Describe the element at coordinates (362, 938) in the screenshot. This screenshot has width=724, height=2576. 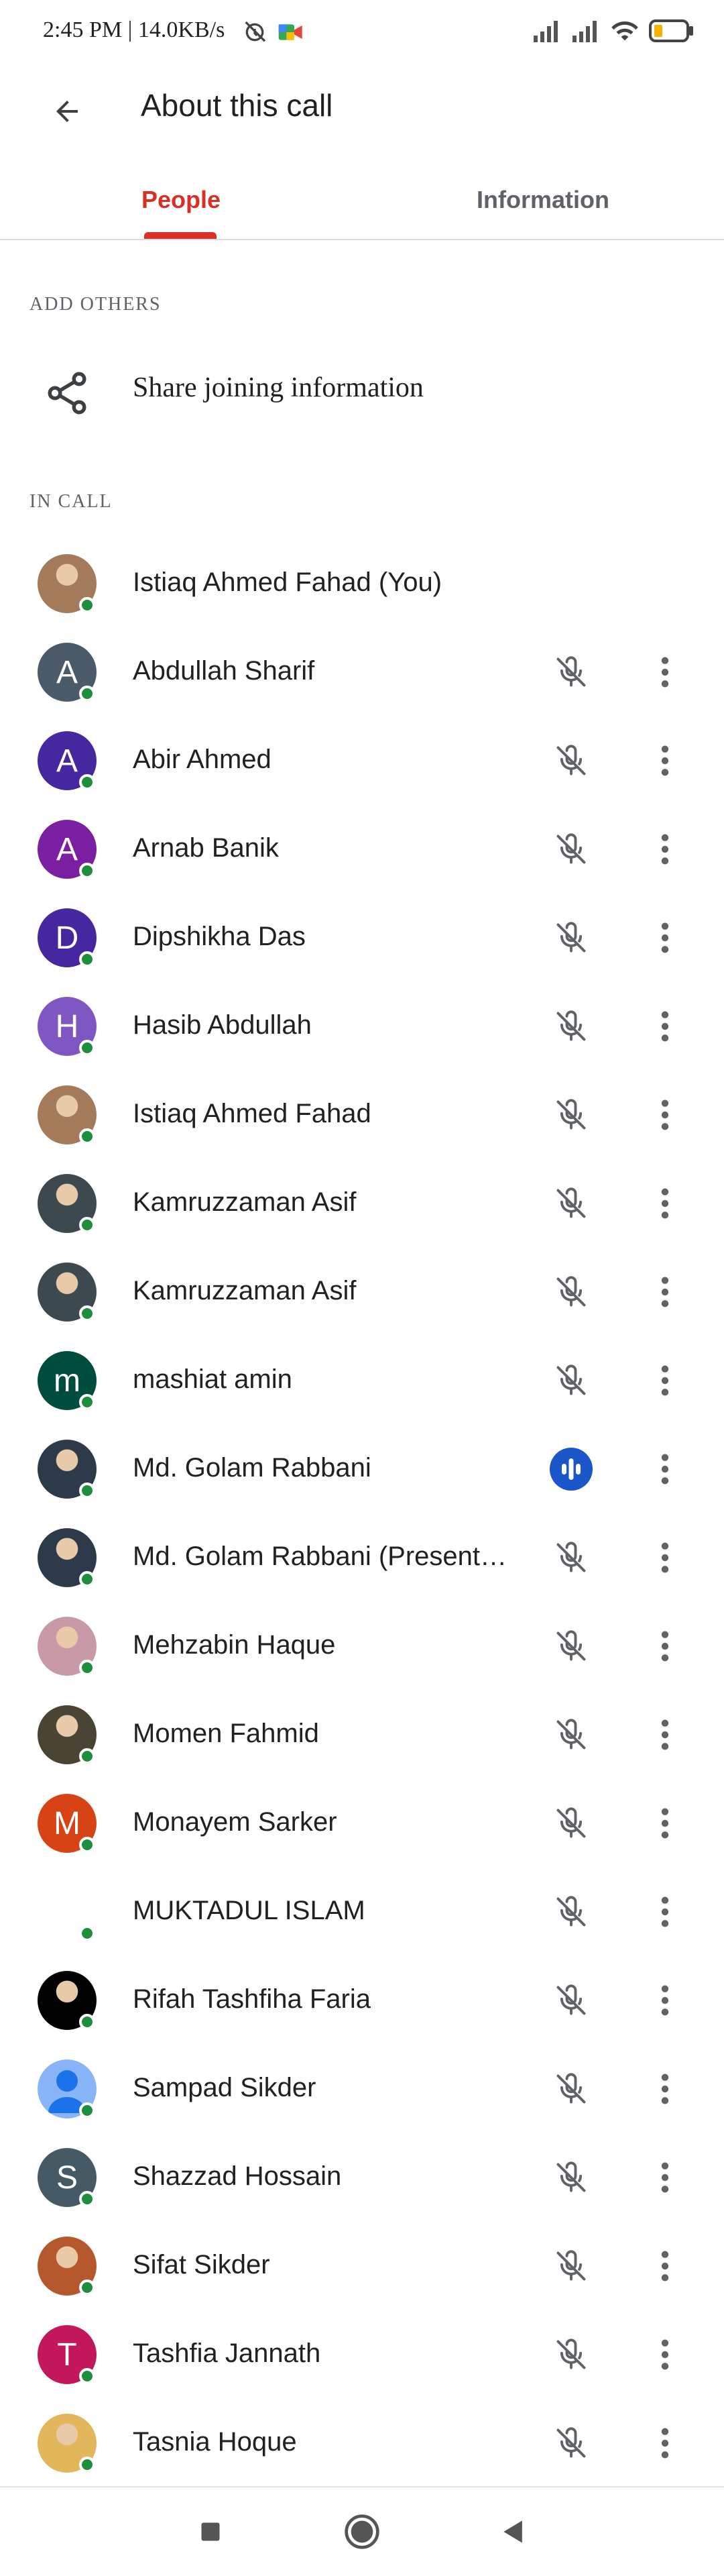
I see `participant-row: D Dipshikha Das` at that location.